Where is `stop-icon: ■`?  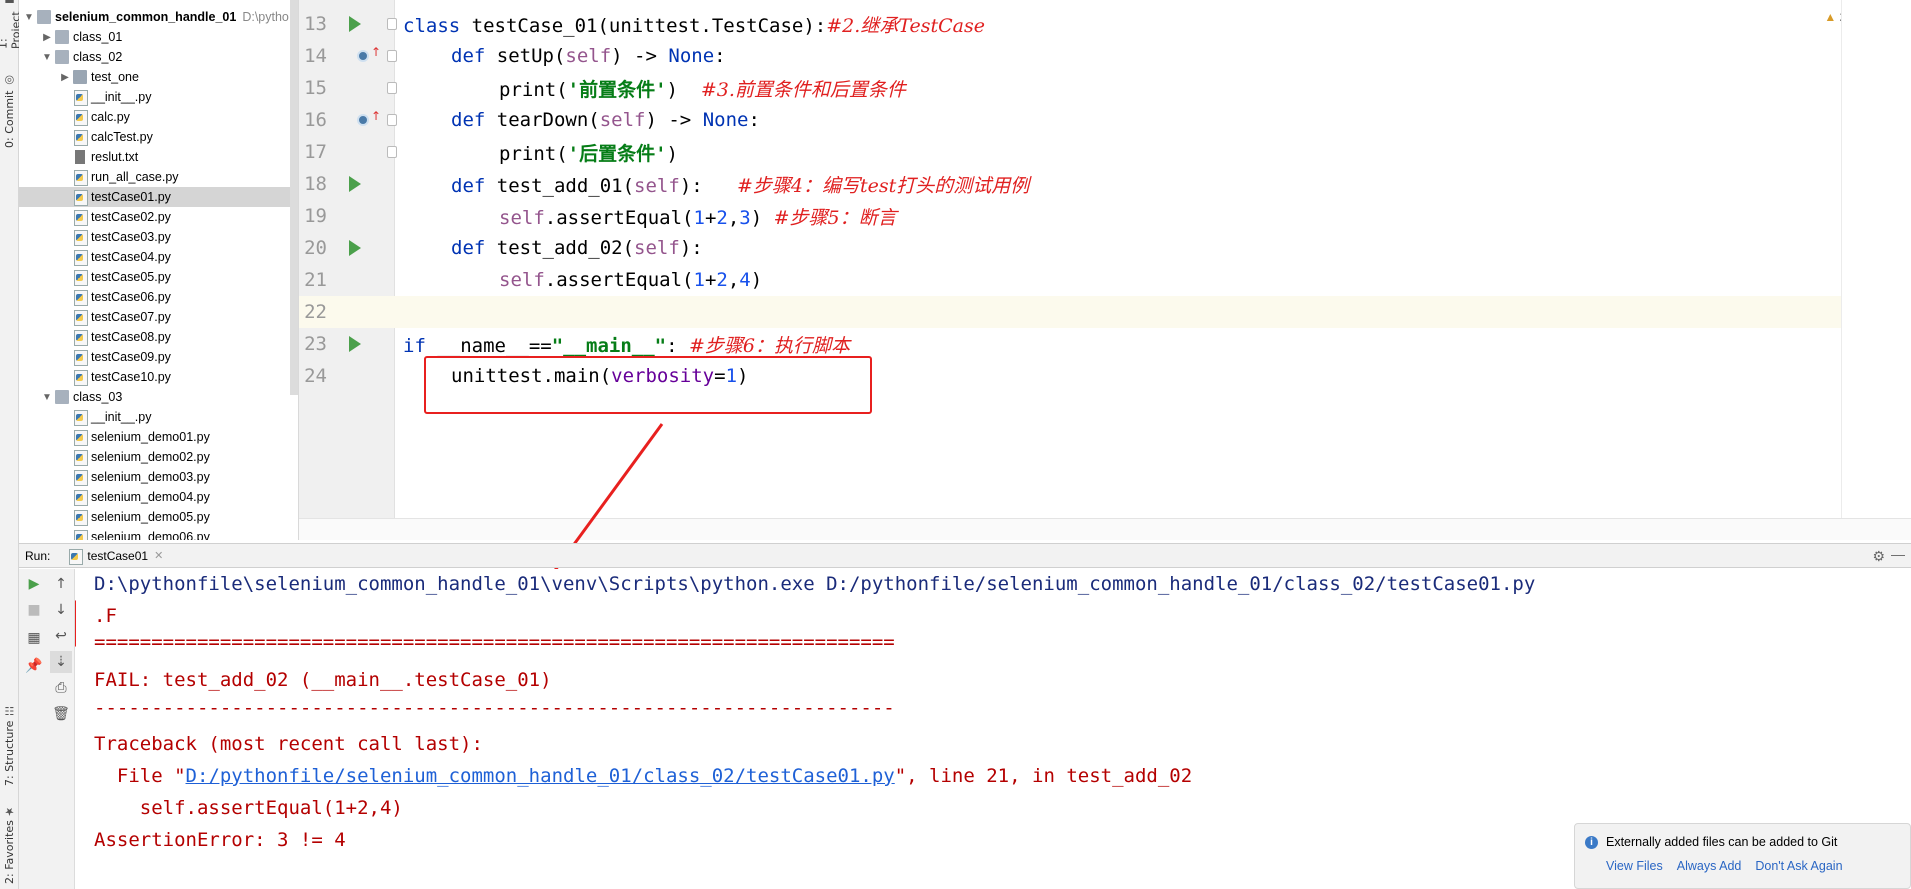
stop-icon: ■ is located at coordinates (34, 610).